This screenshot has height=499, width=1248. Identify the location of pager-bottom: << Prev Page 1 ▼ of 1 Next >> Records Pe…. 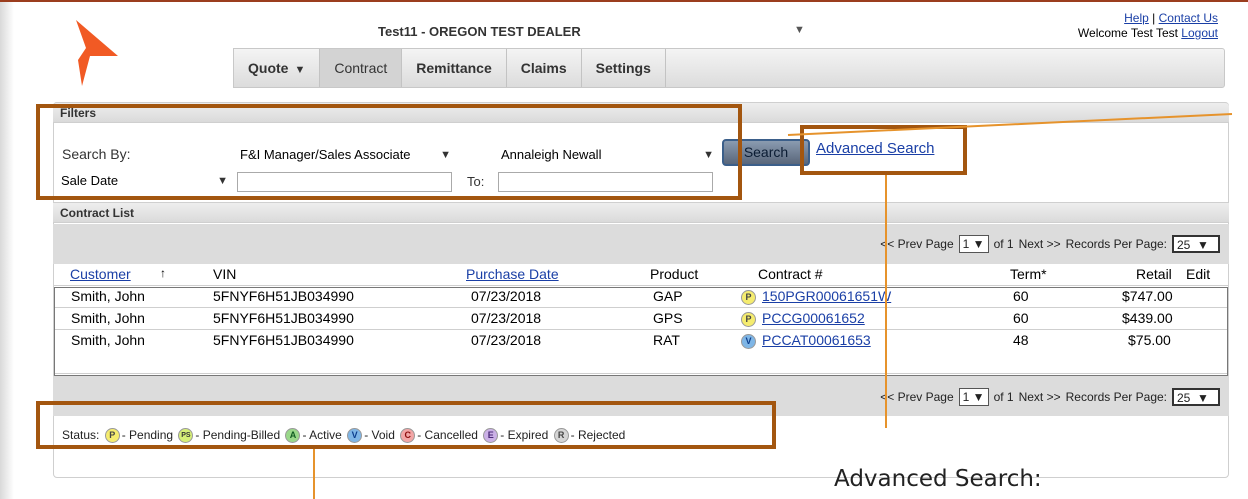
(1050, 397).